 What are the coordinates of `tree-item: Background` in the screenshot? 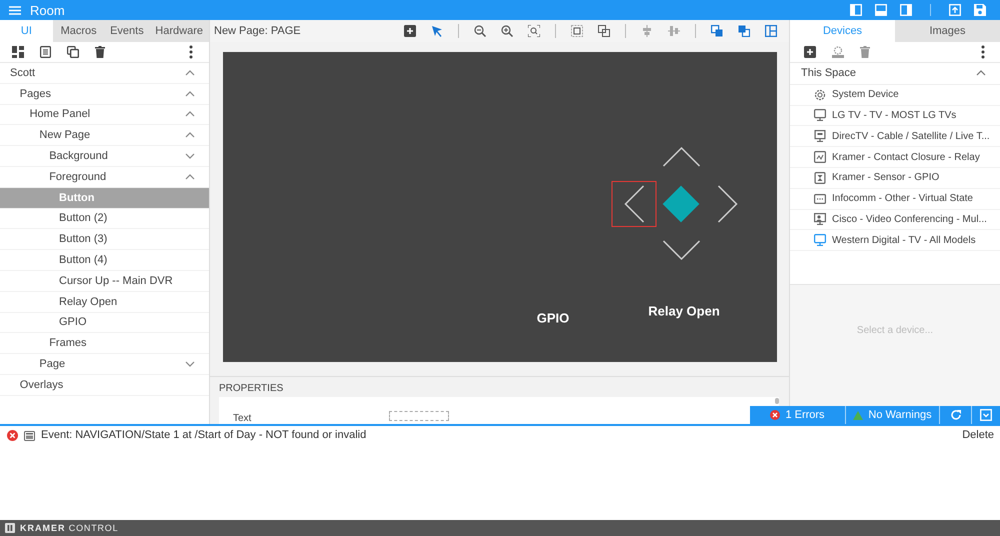 It's located at (104, 156).